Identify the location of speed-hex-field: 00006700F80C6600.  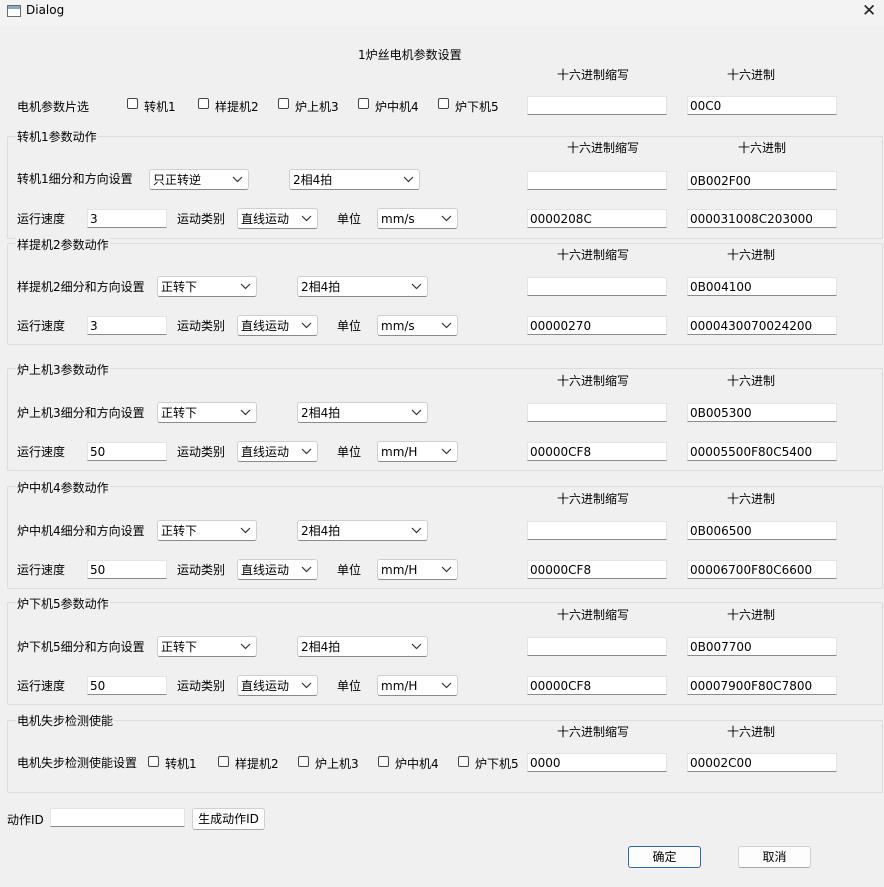
(762, 569).